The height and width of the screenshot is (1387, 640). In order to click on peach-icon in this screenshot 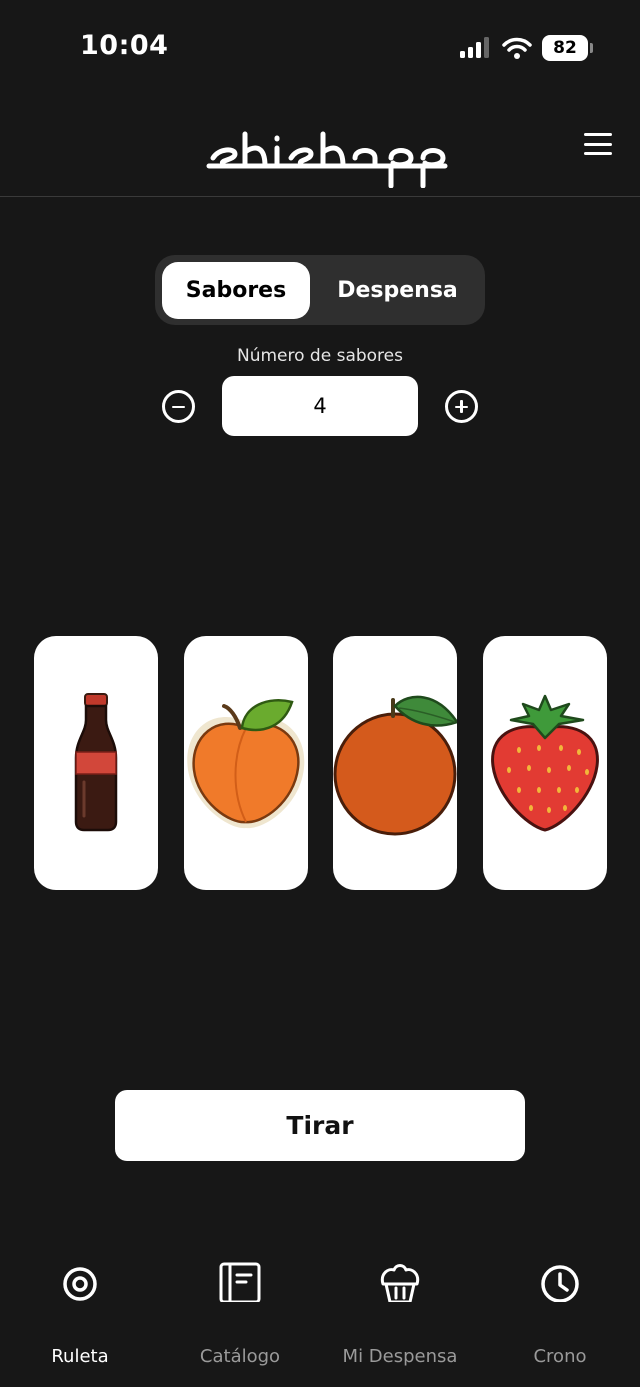, I will do `click(246, 764)`.